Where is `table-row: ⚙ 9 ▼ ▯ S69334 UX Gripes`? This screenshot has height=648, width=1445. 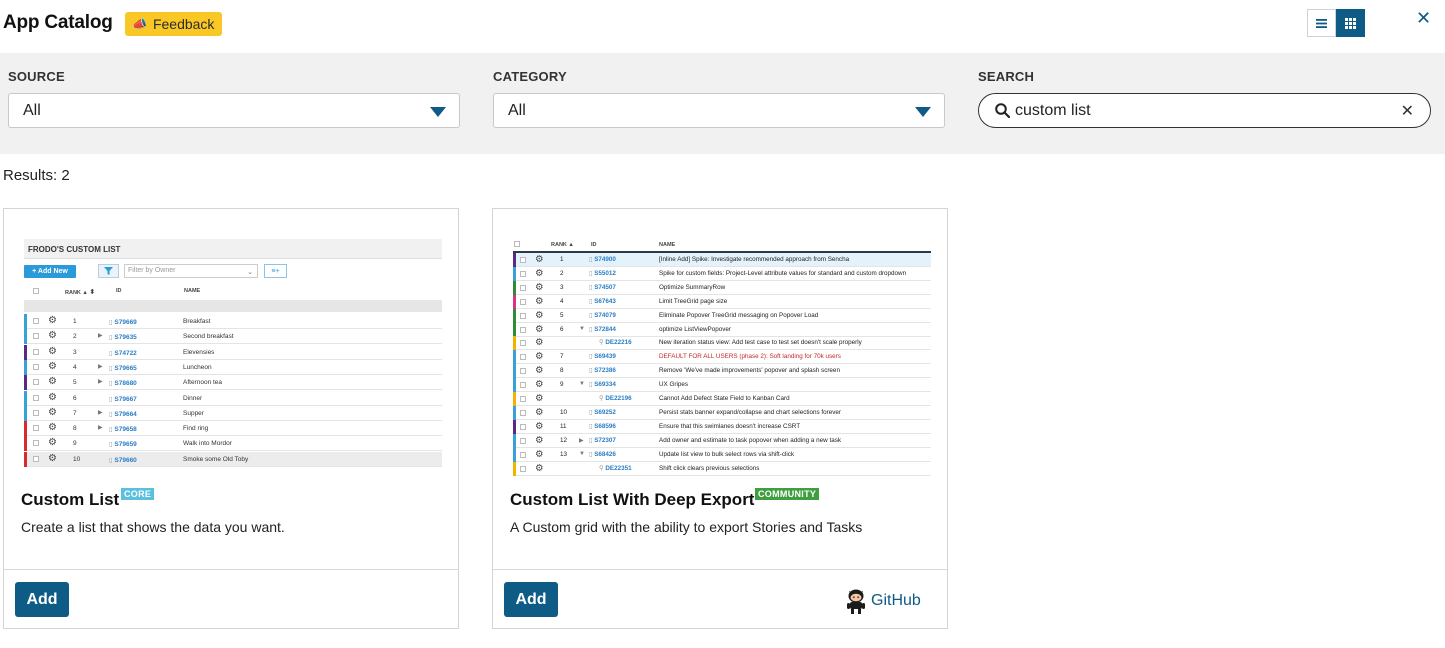 table-row: ⚙ 9 ▼ ▯ S69334 UX Gripes is located at coordinates (722, 385).